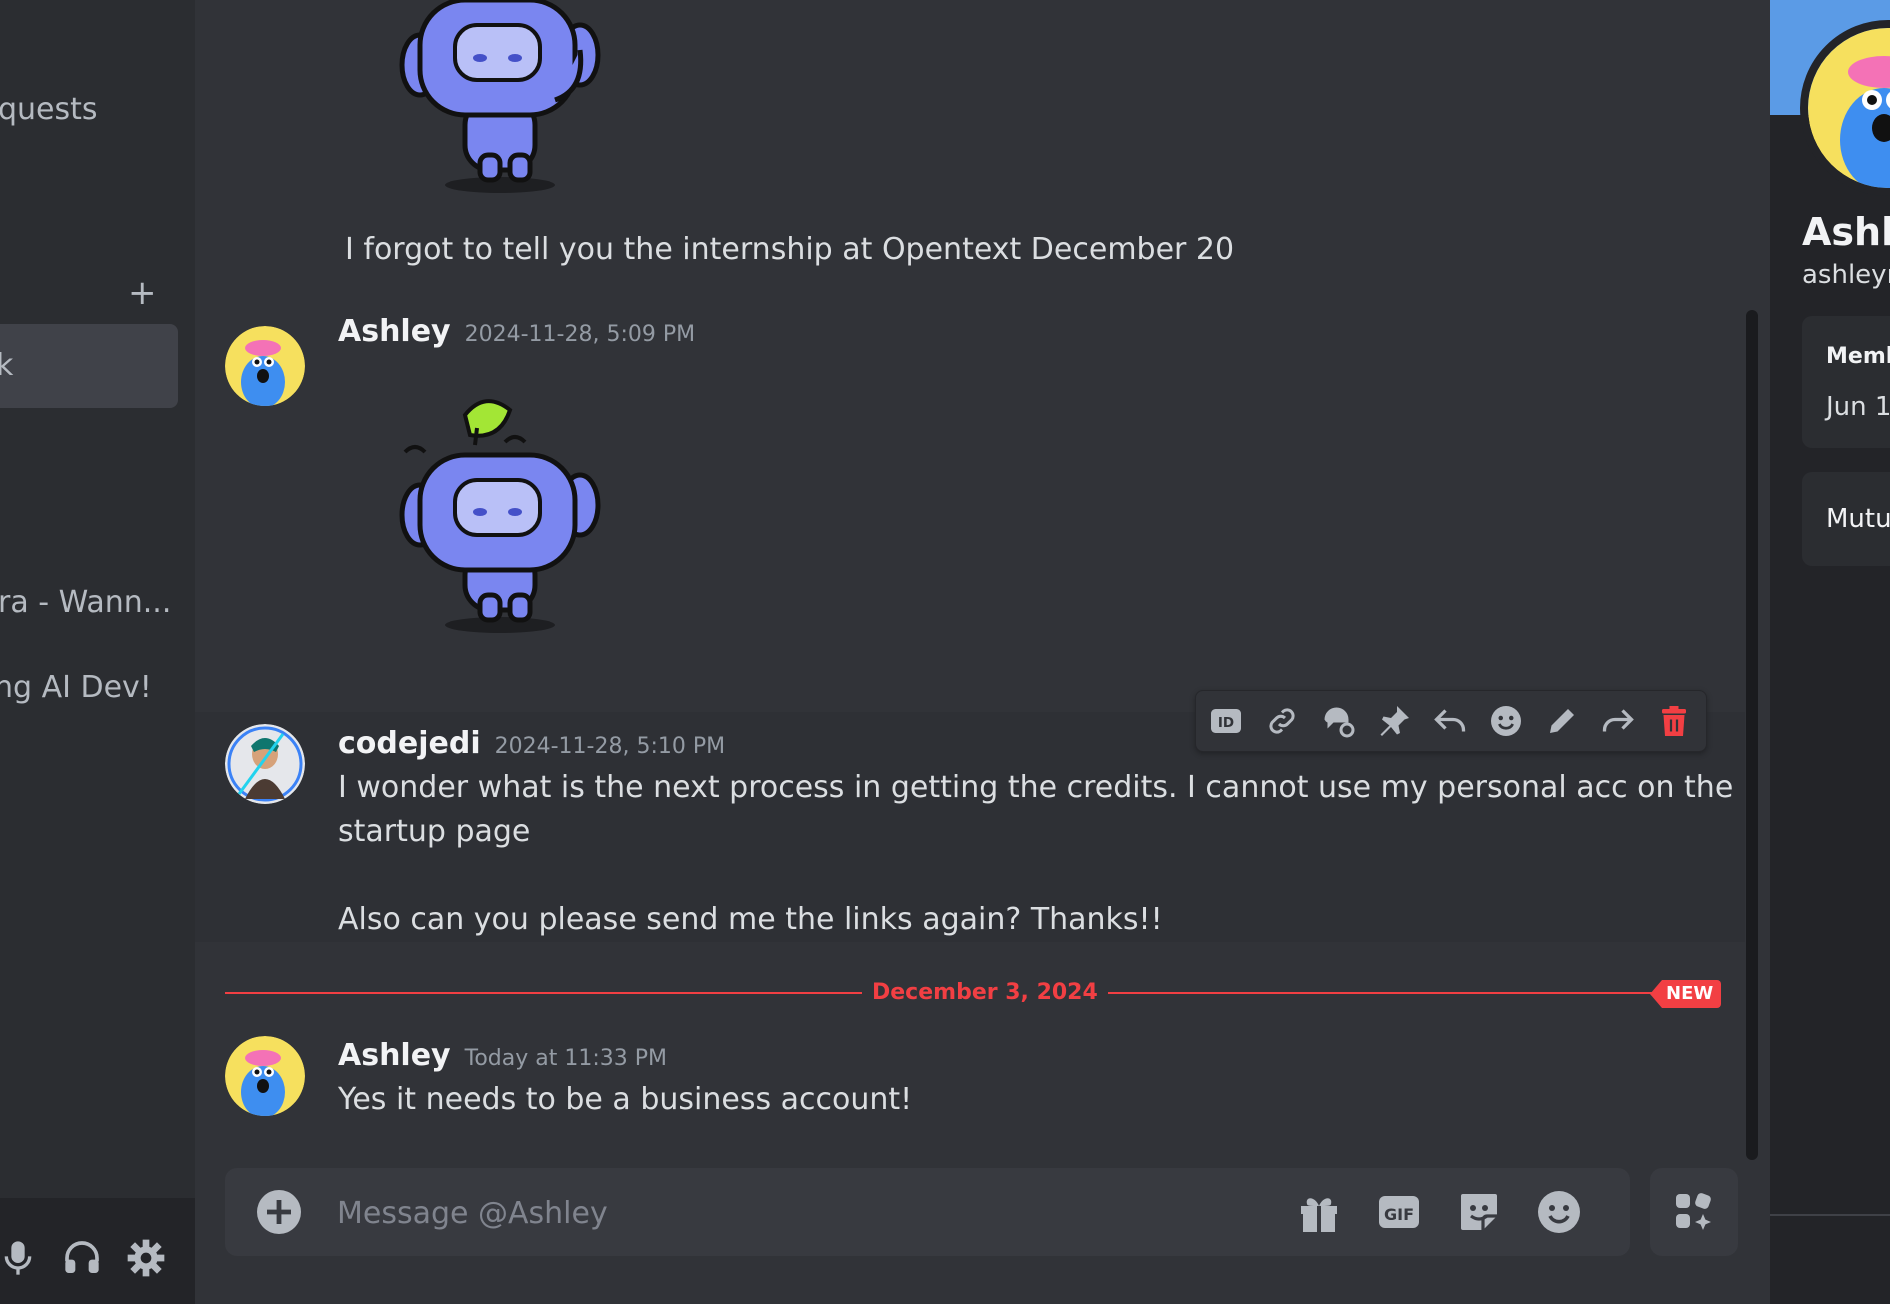  I want to click on message-content: Yes it needs to be a business account!, so click(625, 1099).